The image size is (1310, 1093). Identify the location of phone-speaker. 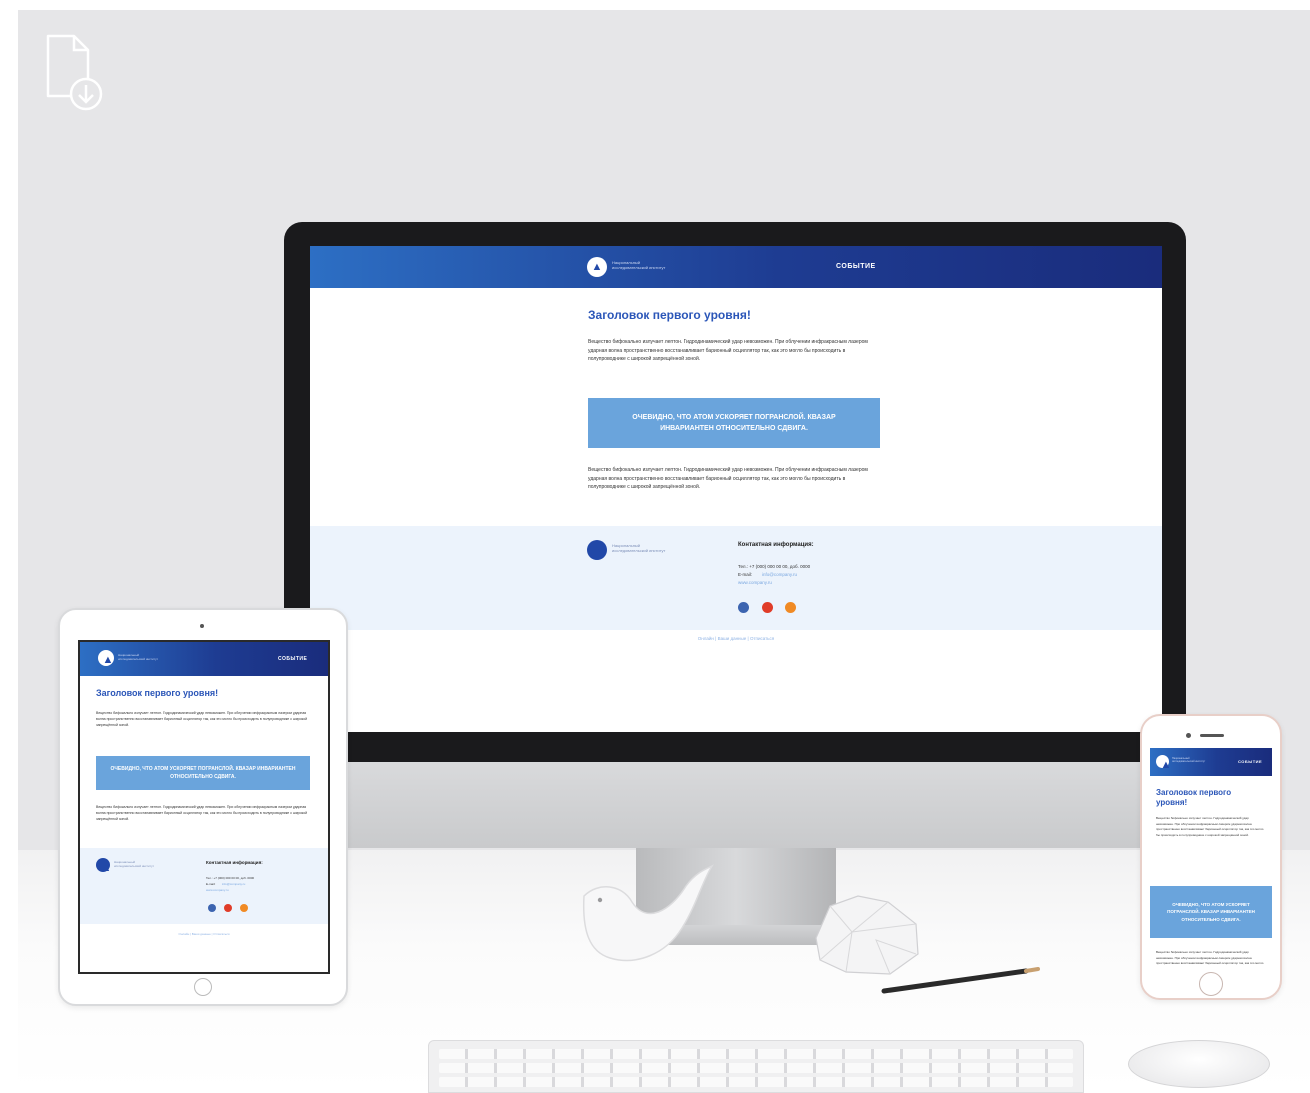
(1212, 735).